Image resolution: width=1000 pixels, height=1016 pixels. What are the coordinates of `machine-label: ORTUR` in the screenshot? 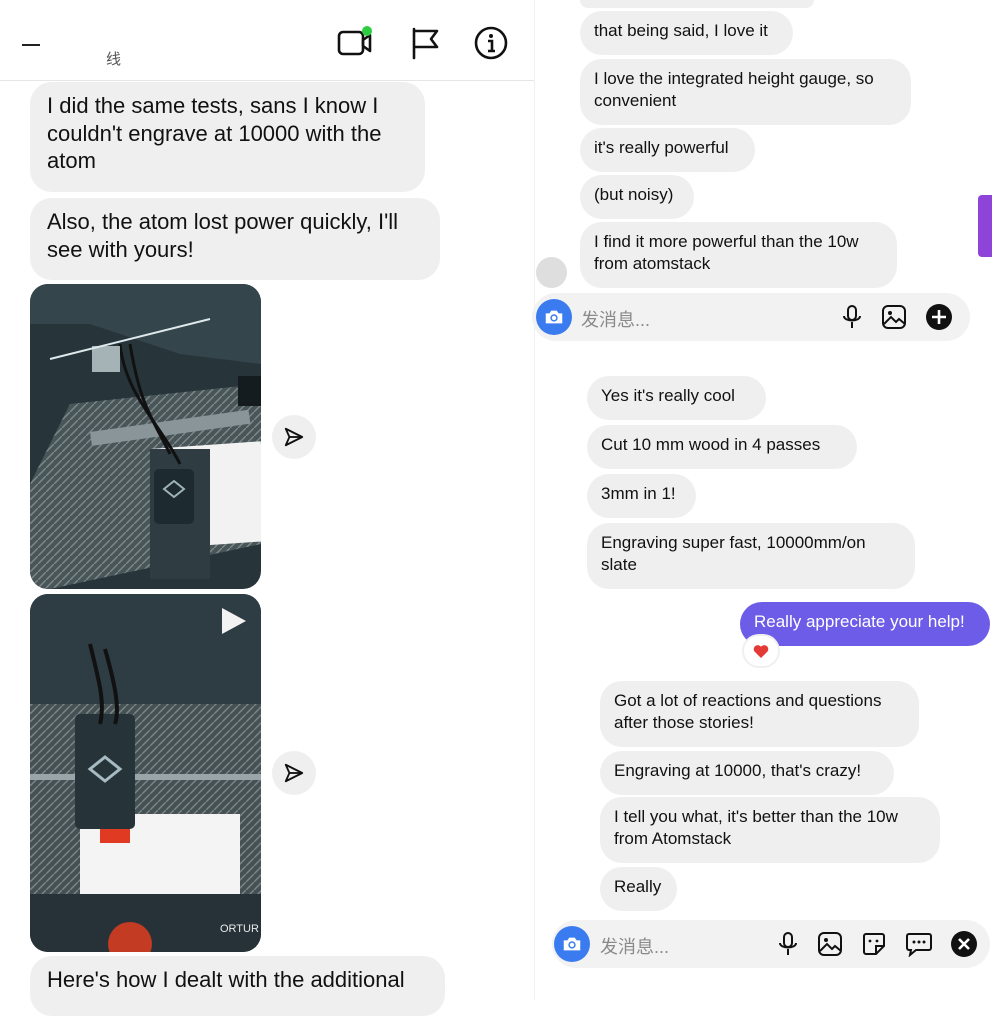 It's located at (239, 929).